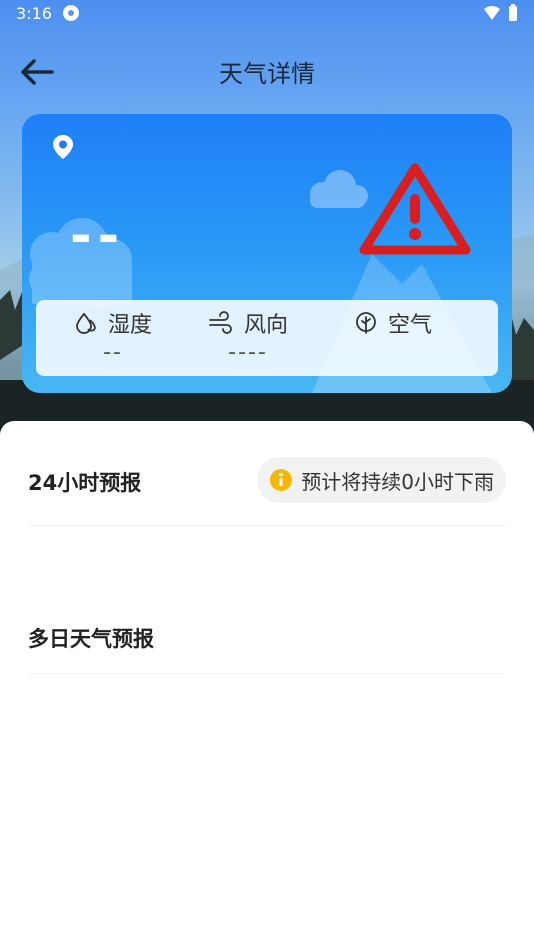 The image size is (534, 950). I want to click on info-icon, so click(281, 480).